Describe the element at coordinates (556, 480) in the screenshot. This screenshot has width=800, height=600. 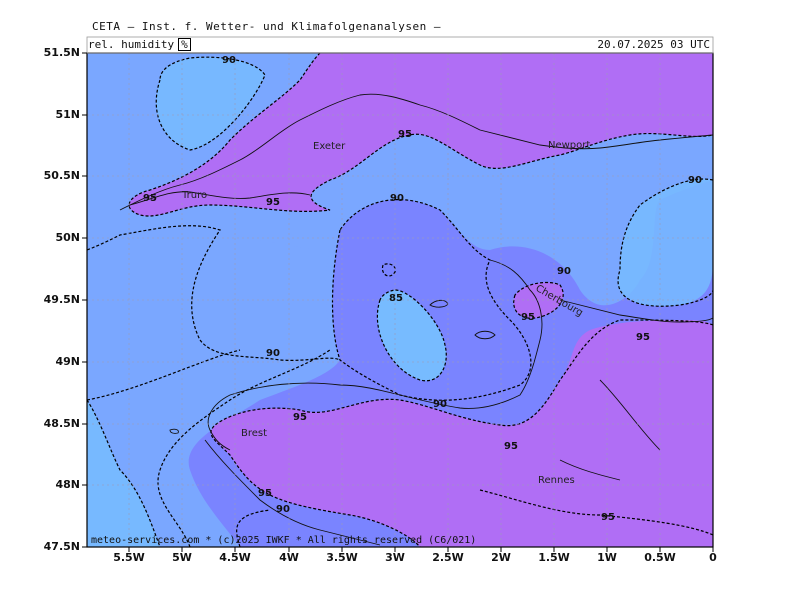
I see `place-rennes: Rennes` at that location.